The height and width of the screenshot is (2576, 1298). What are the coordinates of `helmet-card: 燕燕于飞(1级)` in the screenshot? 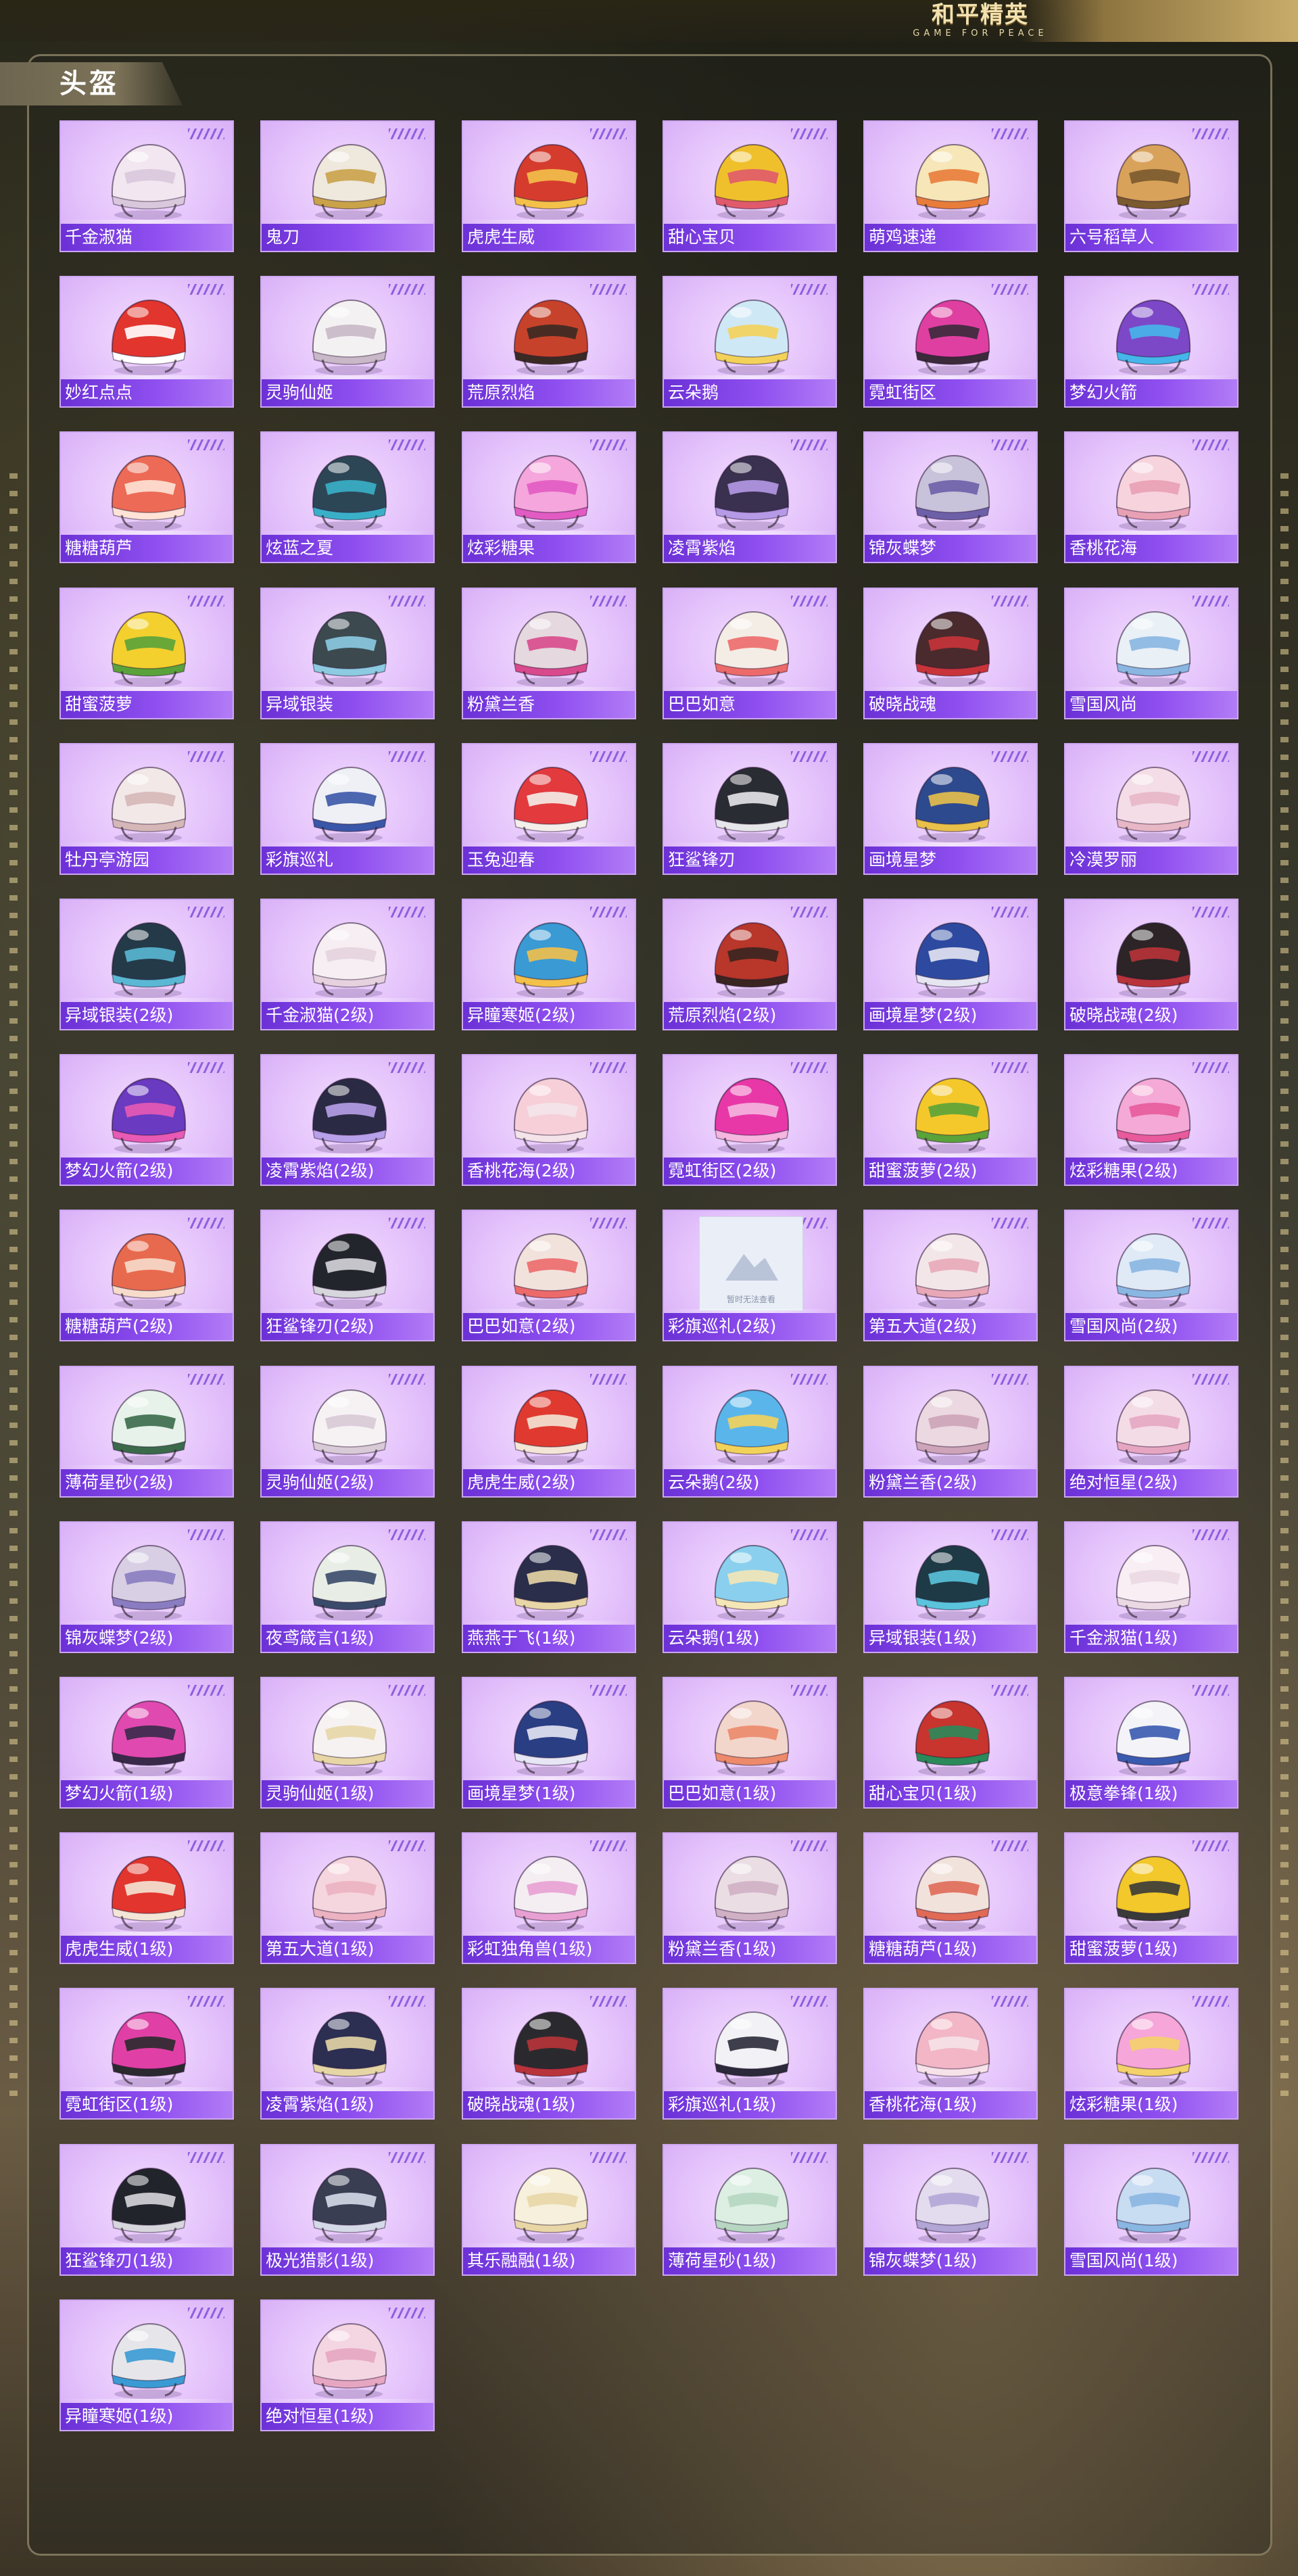 It's located at (549, 1587).